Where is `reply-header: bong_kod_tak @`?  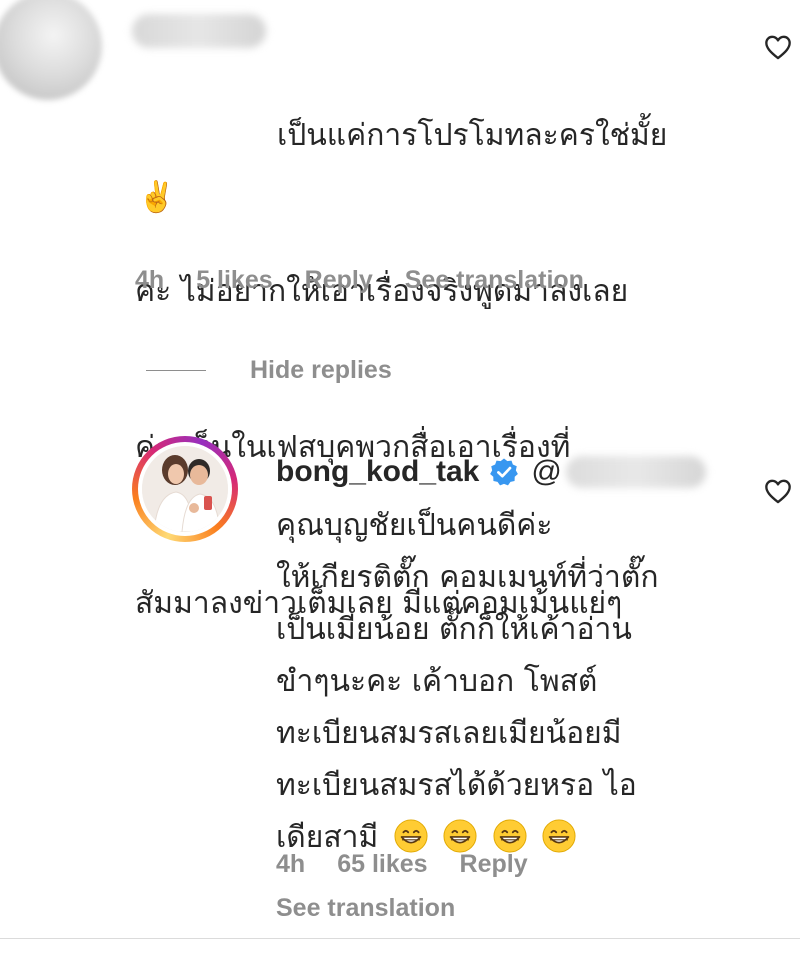 reply-header: bong_kod_tak @ is located at coordinates (491, 472).